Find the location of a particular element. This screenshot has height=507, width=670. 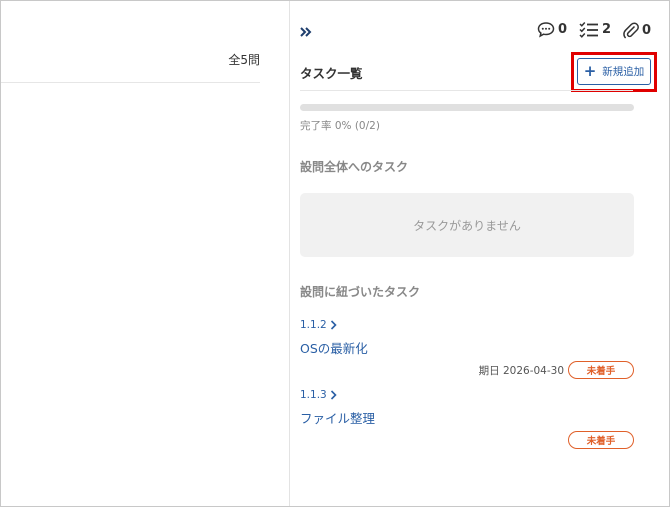

empty-task-message: タスクがありません is located at coordinates (467, 225).